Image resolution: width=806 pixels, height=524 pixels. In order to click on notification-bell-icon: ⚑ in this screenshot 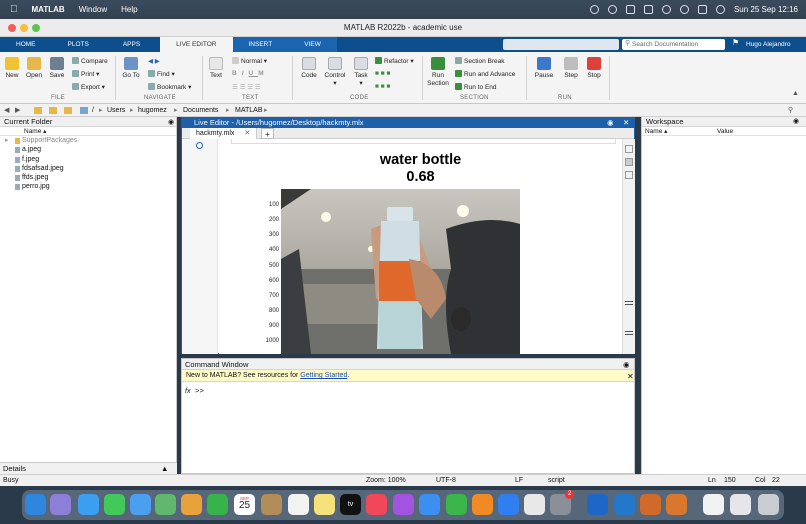, I will do `click(735, 42)`.